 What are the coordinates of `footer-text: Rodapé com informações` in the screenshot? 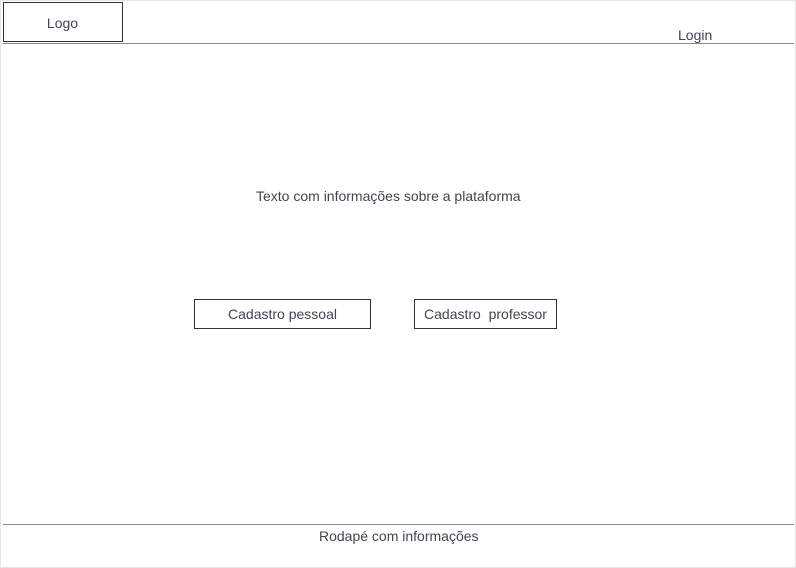 It's located at (399, 536).